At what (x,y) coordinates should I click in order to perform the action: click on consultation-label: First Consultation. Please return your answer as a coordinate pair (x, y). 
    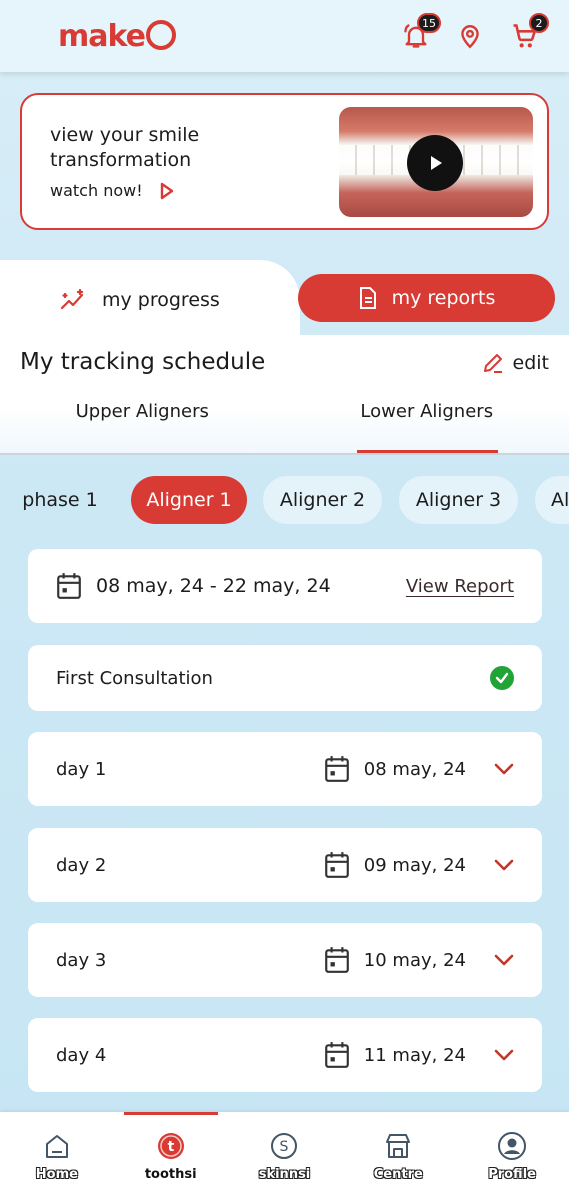
    Looking at the image, I should click on (134, 678).